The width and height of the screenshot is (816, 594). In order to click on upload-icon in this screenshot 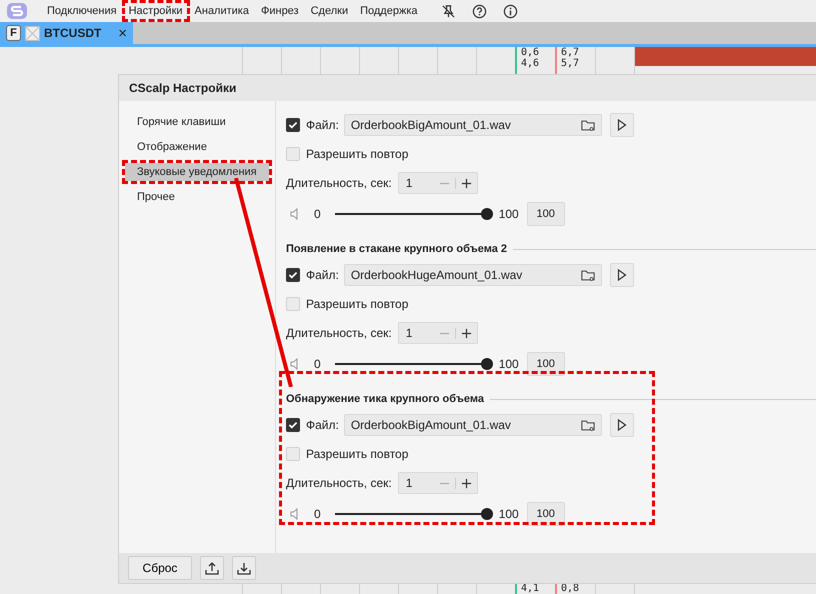, I will do `click(212, 568)`.